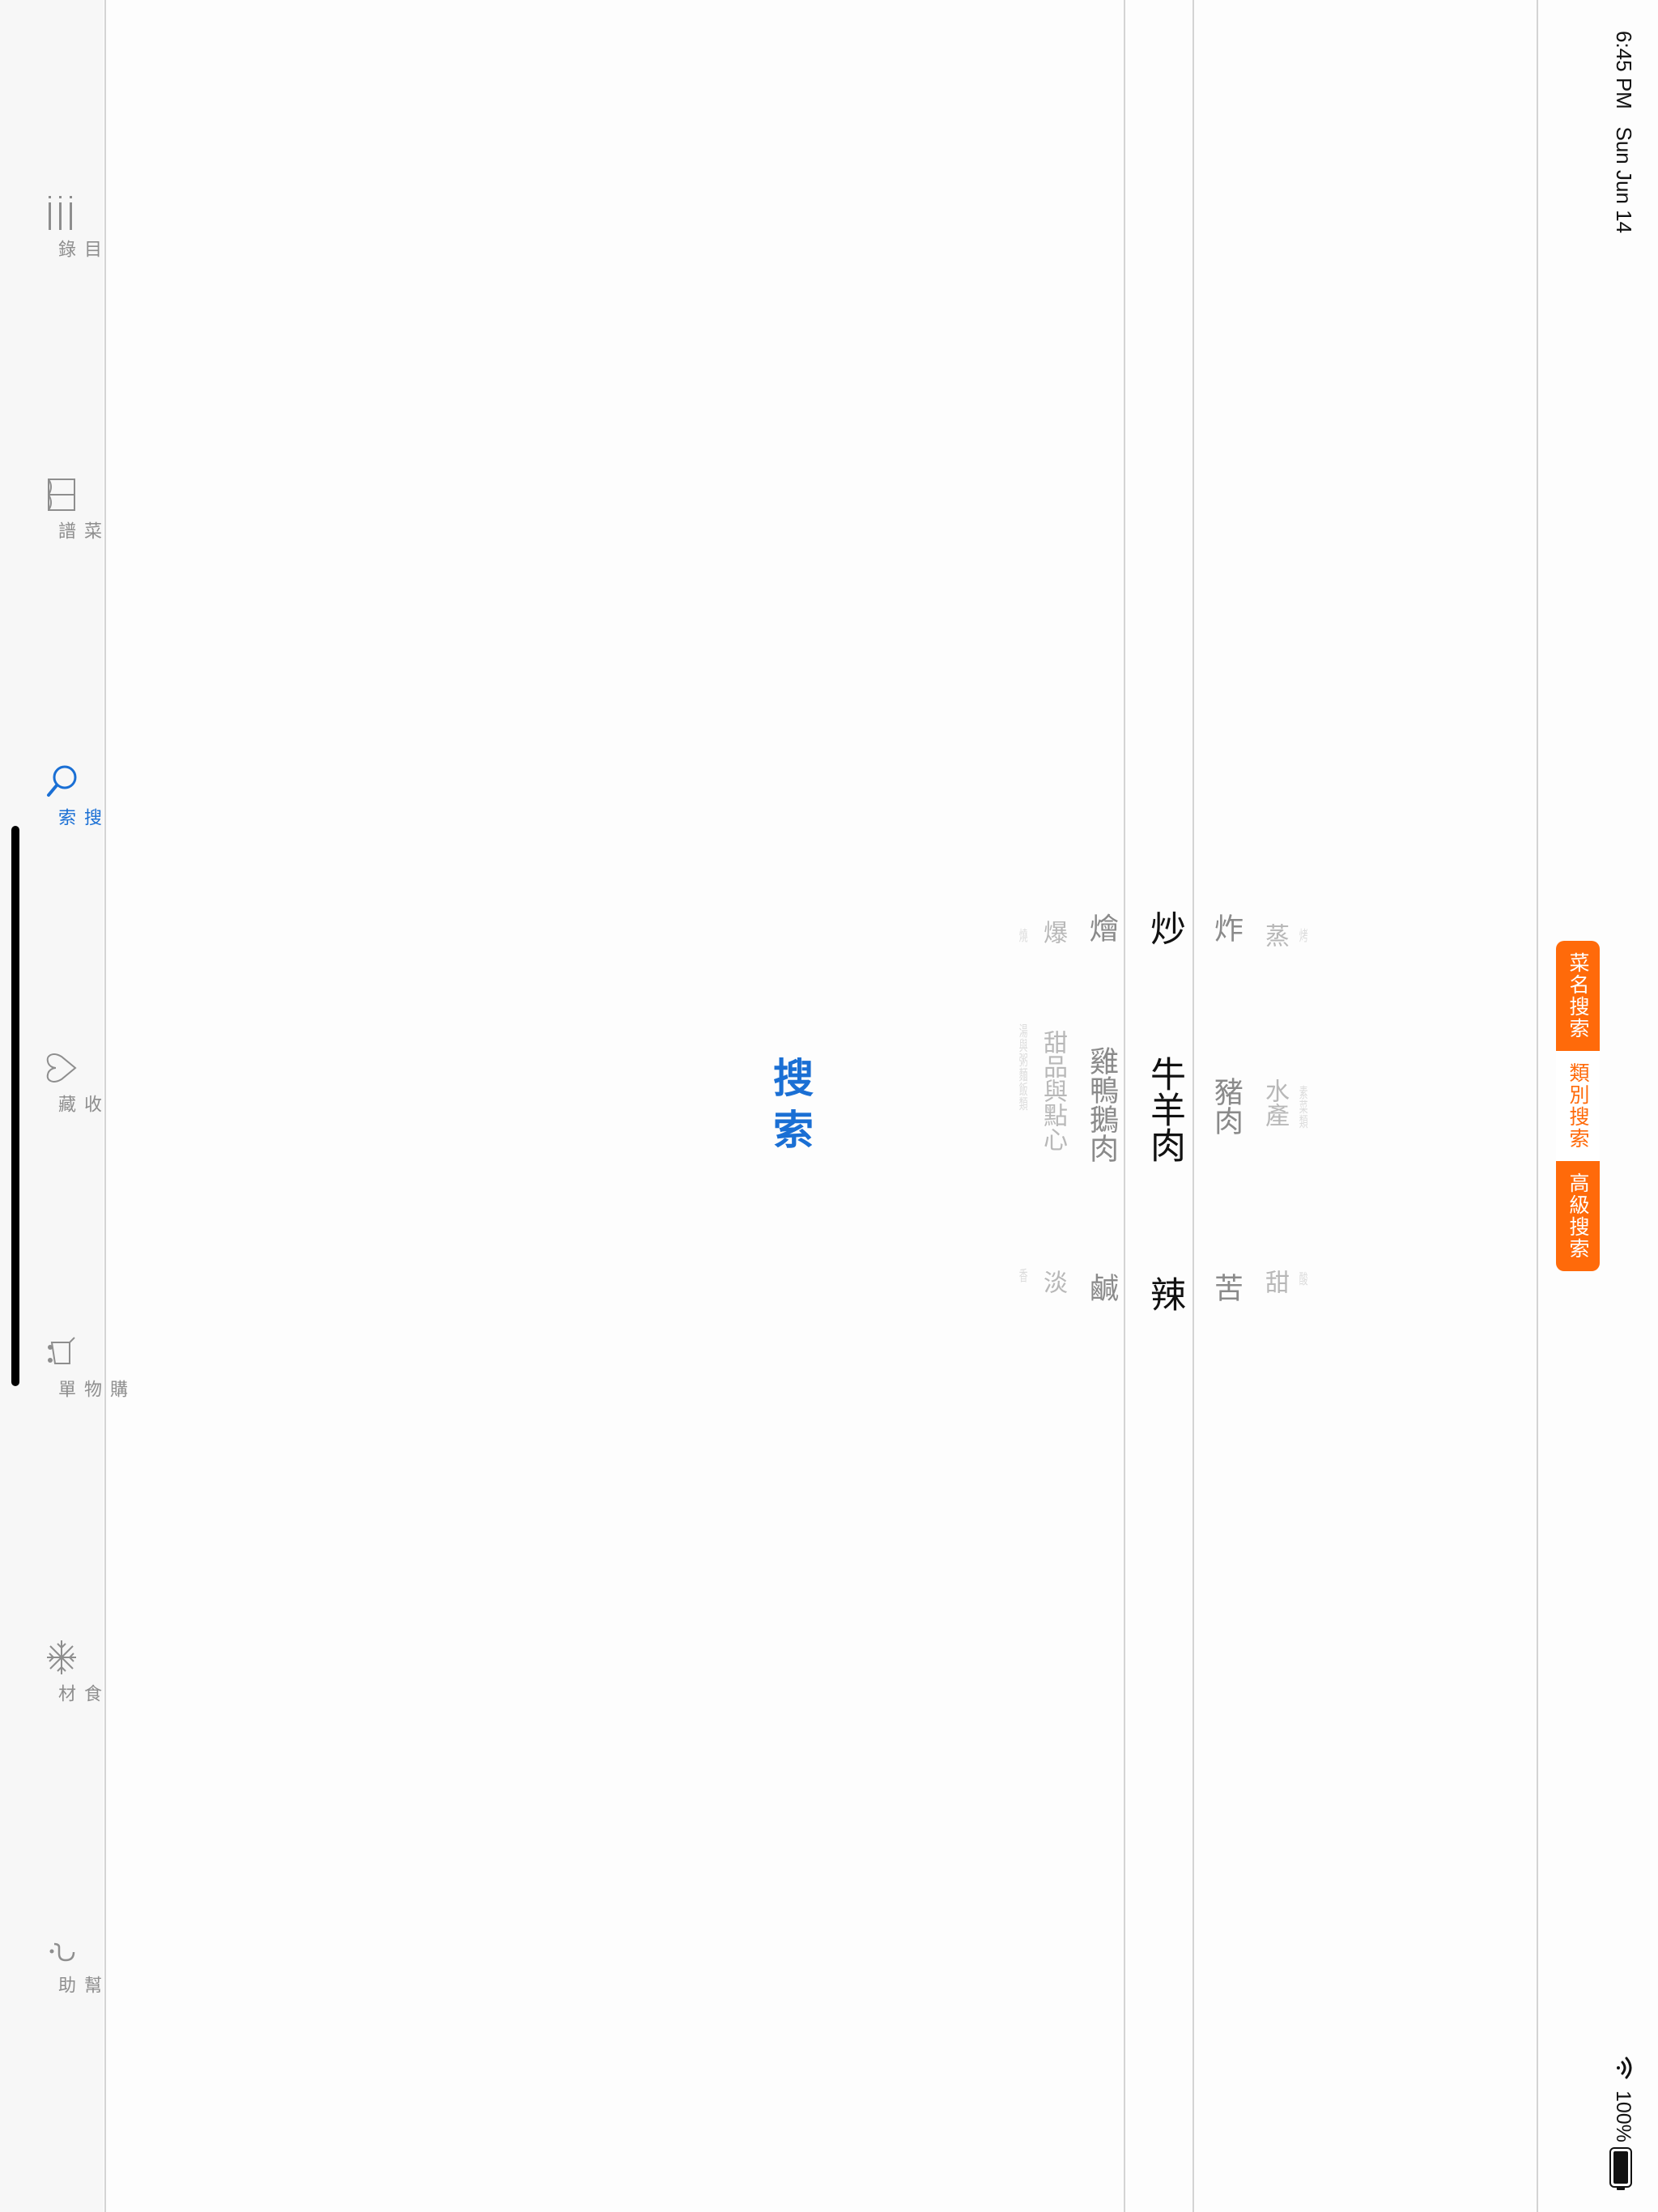 This screenshot has height=2212, width=1658. What do you see at coordinates (78, 1986) in the screenshot?
I see `tab-label: 幫助` at bounding box center [78, 1986].